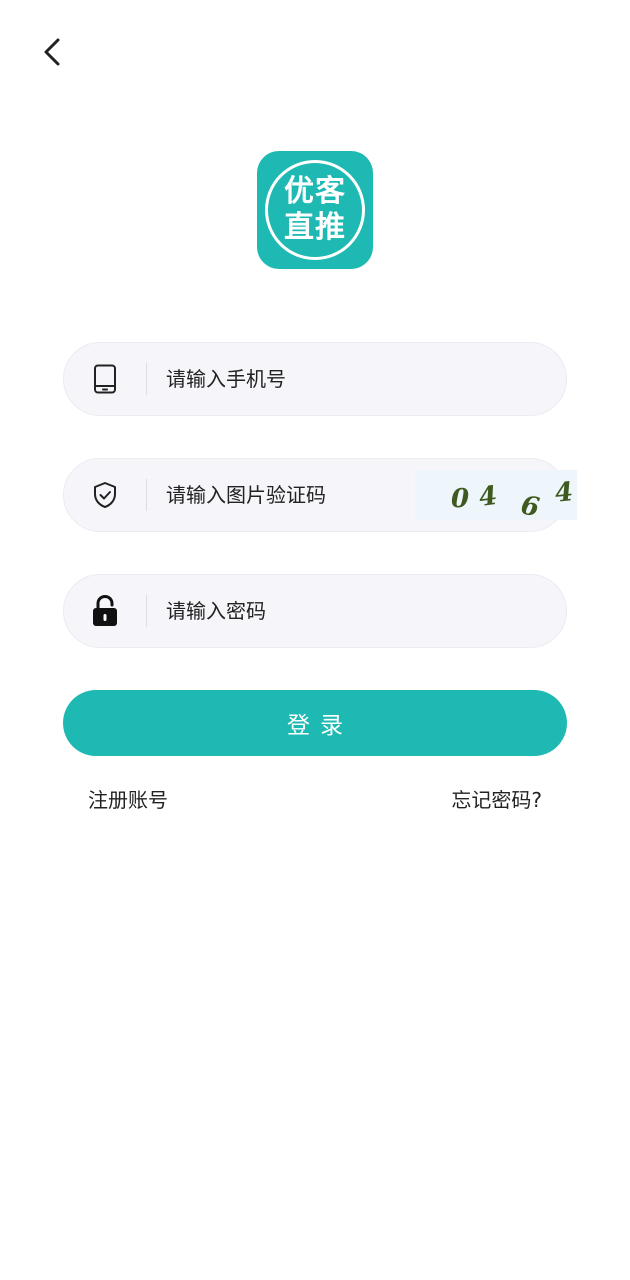  I want to click on register-link: 注册账号, so click(128, 800).